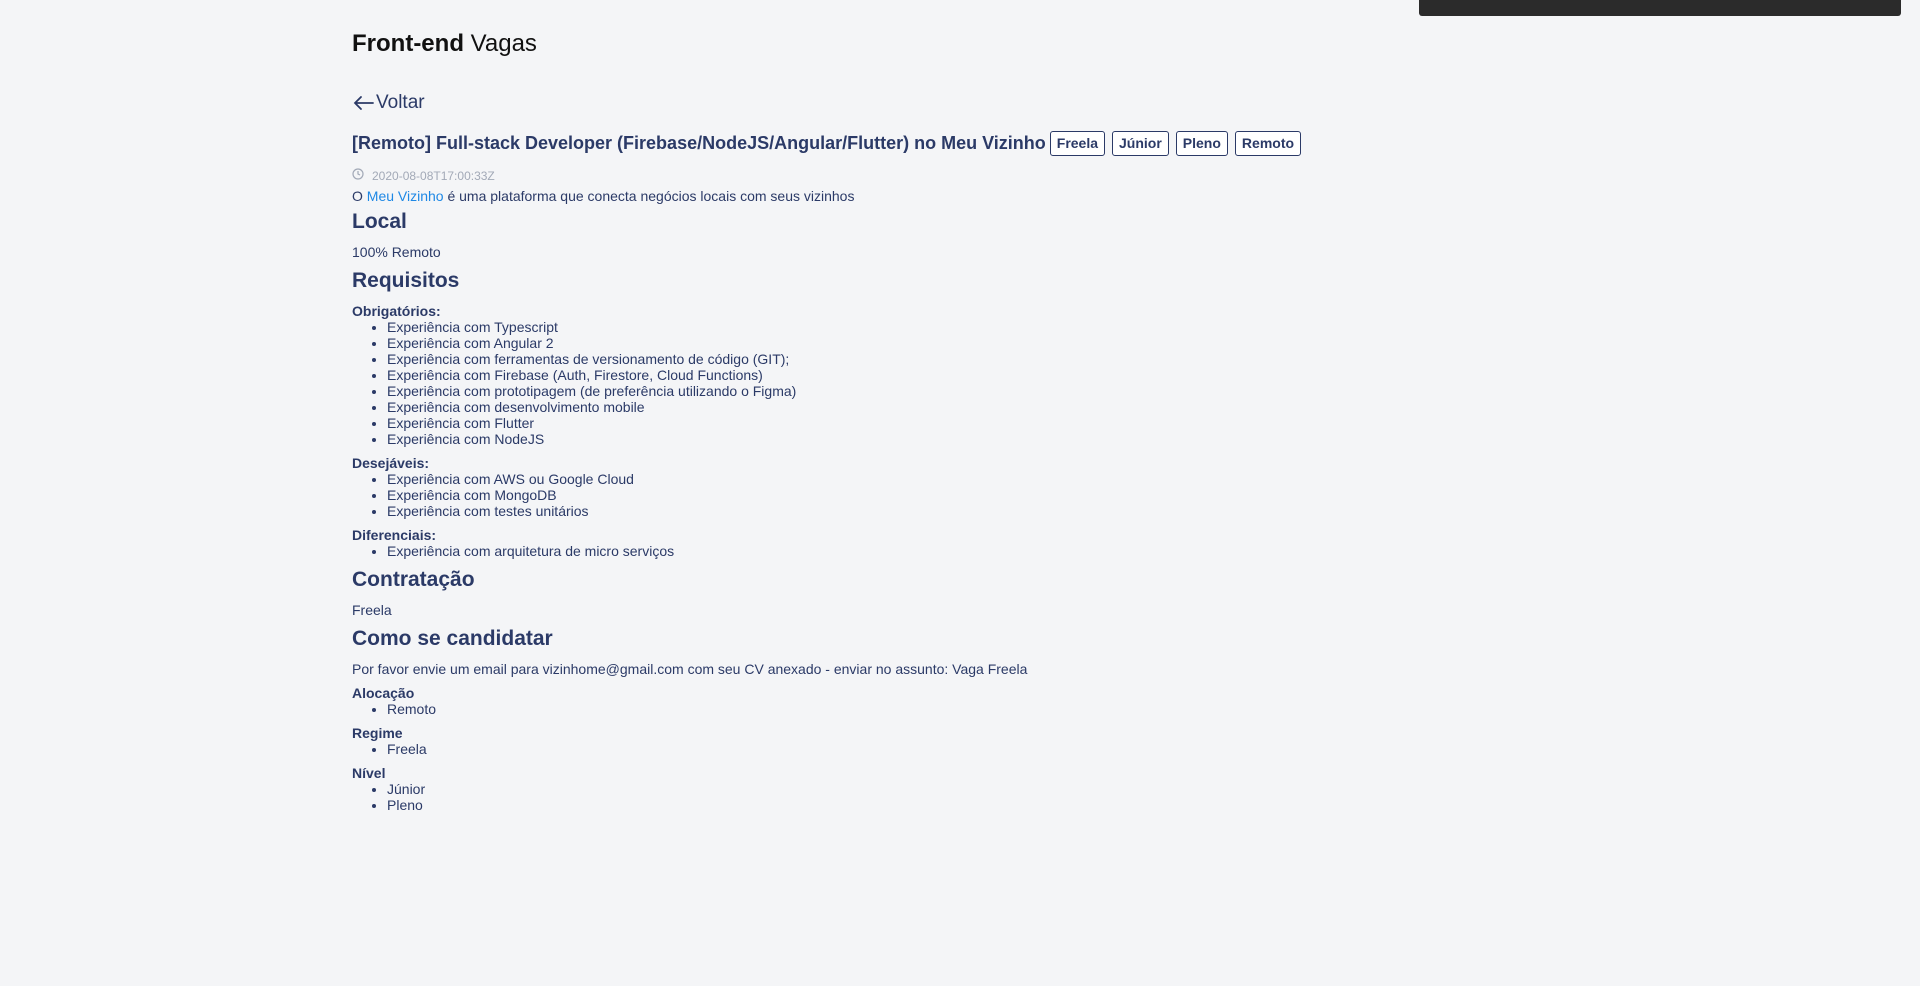  Describe the element at coordinates (1174, 143) in the screenshot. I see `job-tags: Freela Júnior Pleno Remoto` at that location.